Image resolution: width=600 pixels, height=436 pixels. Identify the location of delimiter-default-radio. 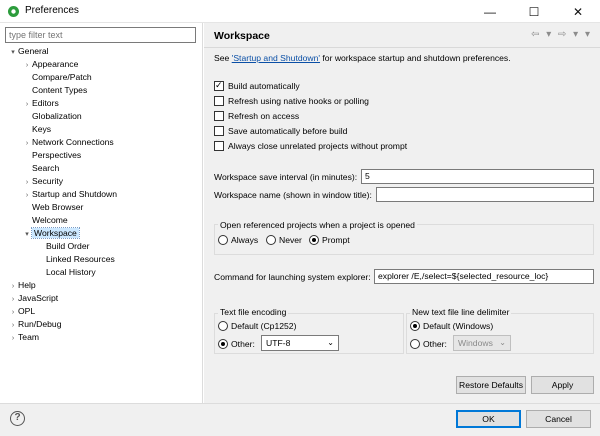
(415, 326).